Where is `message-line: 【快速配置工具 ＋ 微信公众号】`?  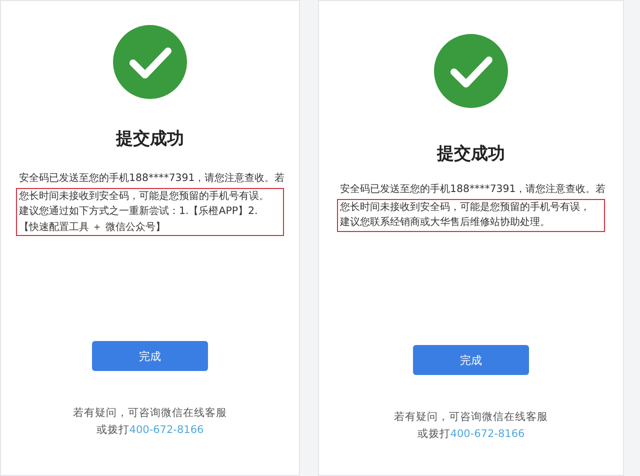
message-line: 【快速配置工具 ＋ 微信公众号】 is located at coordinates (92, 227).